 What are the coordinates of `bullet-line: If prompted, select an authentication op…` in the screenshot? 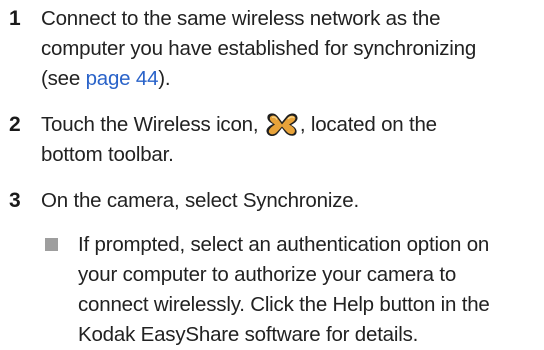 It's located at (284, 244).